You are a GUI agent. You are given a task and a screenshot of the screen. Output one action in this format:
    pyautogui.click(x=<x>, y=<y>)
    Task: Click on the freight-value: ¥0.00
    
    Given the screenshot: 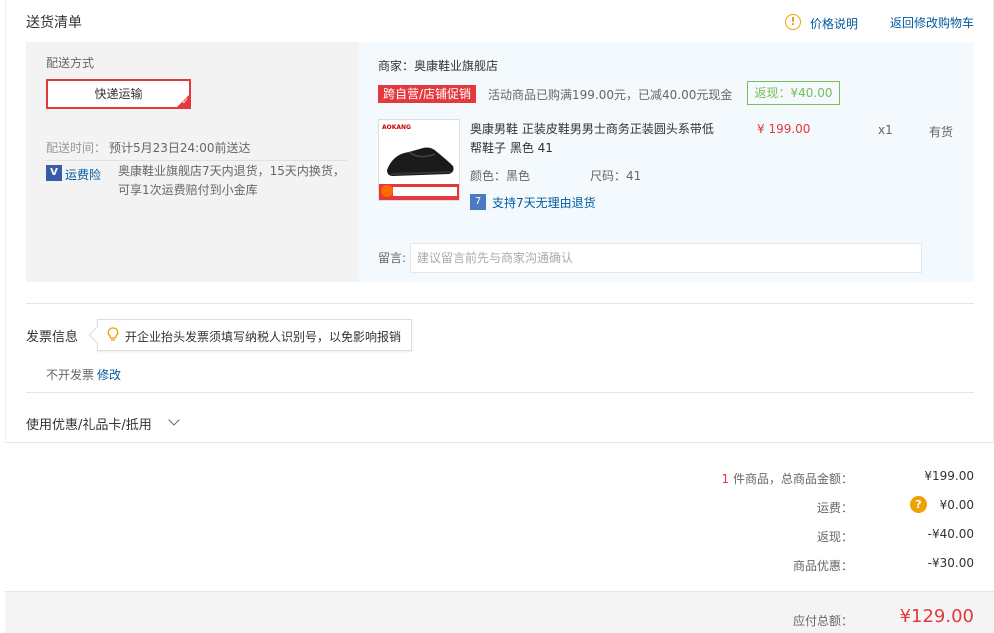 What is the action you would take?
    pyautogui.click(x=956, y=505)
    